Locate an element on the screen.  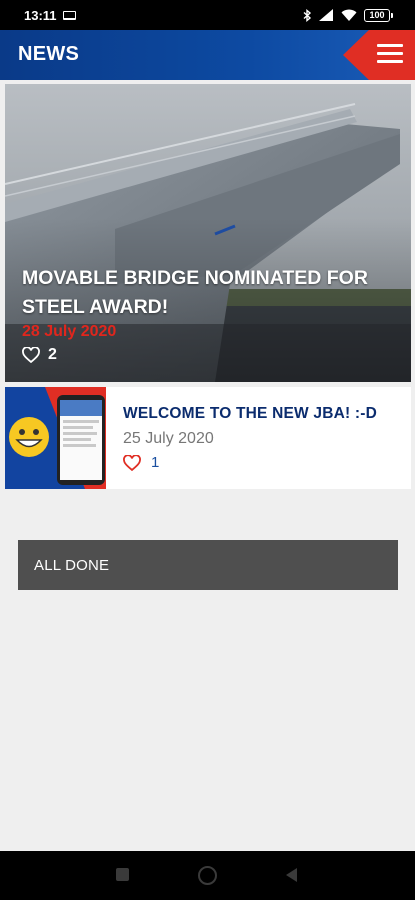
laptop-icon is located at coordinates (69, 15).